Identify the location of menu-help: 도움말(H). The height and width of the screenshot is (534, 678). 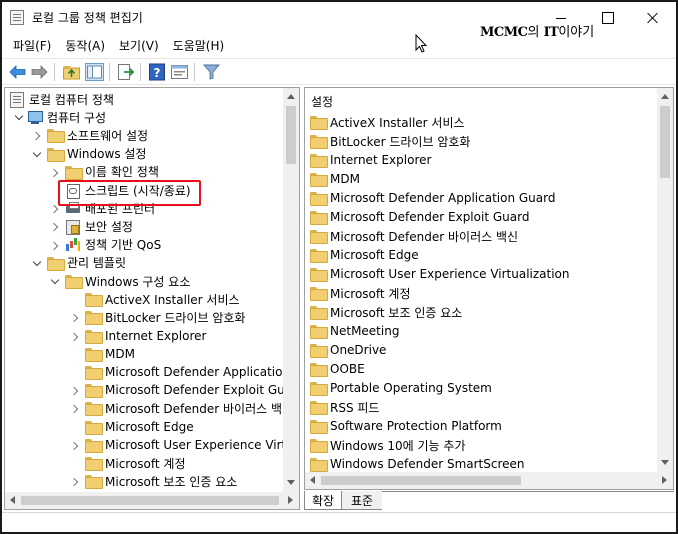
(199, 45).